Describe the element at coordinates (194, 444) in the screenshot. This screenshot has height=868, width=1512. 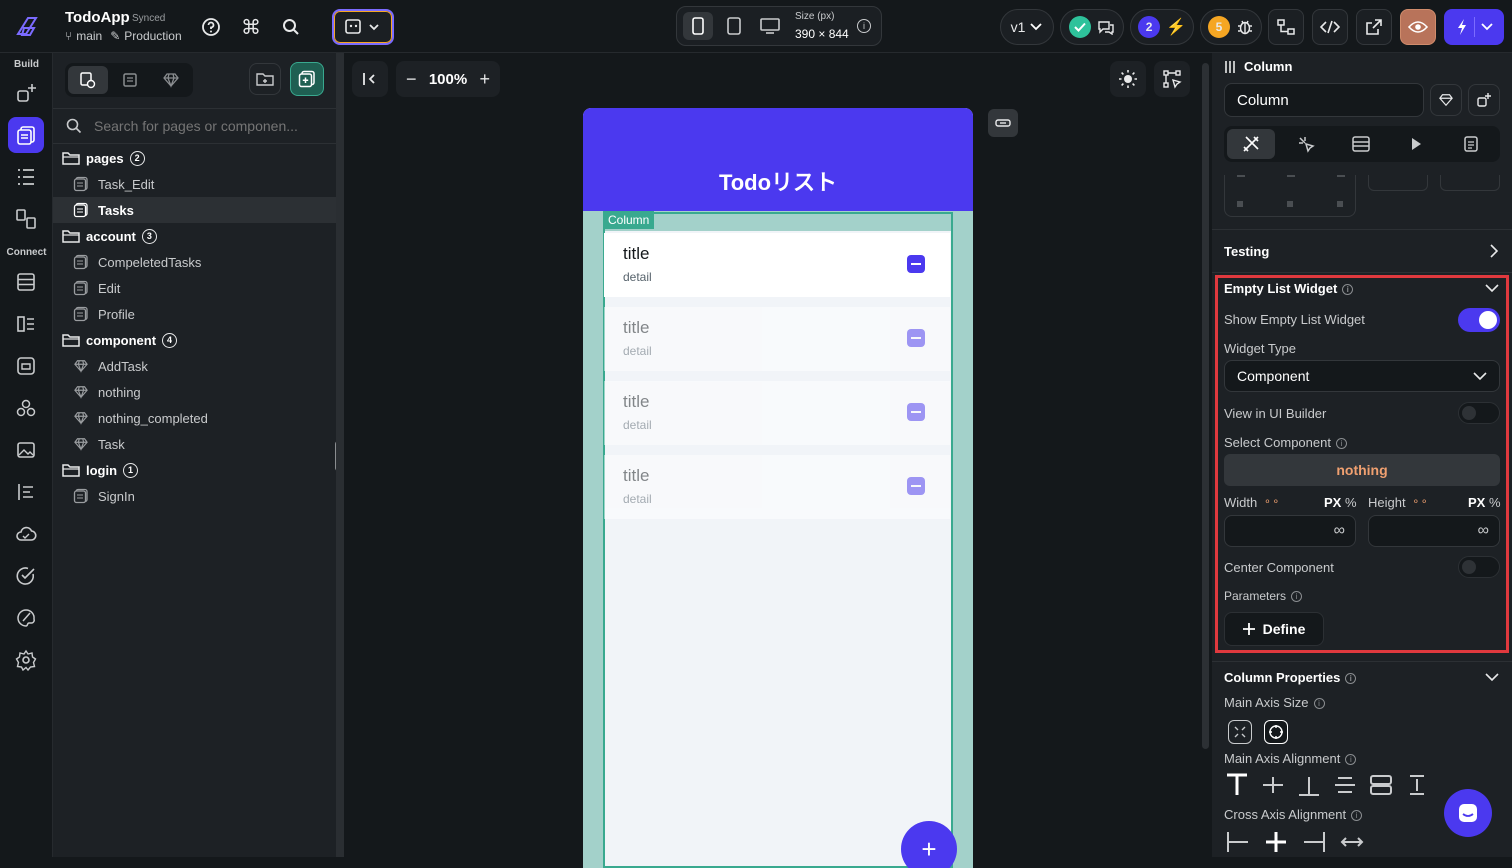
I see `tree-item-task: Task` at that location.